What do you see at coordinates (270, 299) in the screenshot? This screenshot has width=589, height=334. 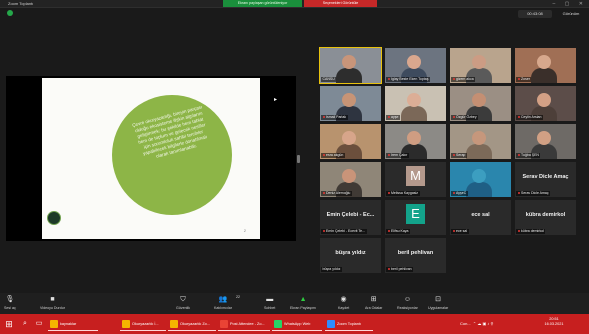 I see `chat-icon: ▬` at bounding box center [270, 299].